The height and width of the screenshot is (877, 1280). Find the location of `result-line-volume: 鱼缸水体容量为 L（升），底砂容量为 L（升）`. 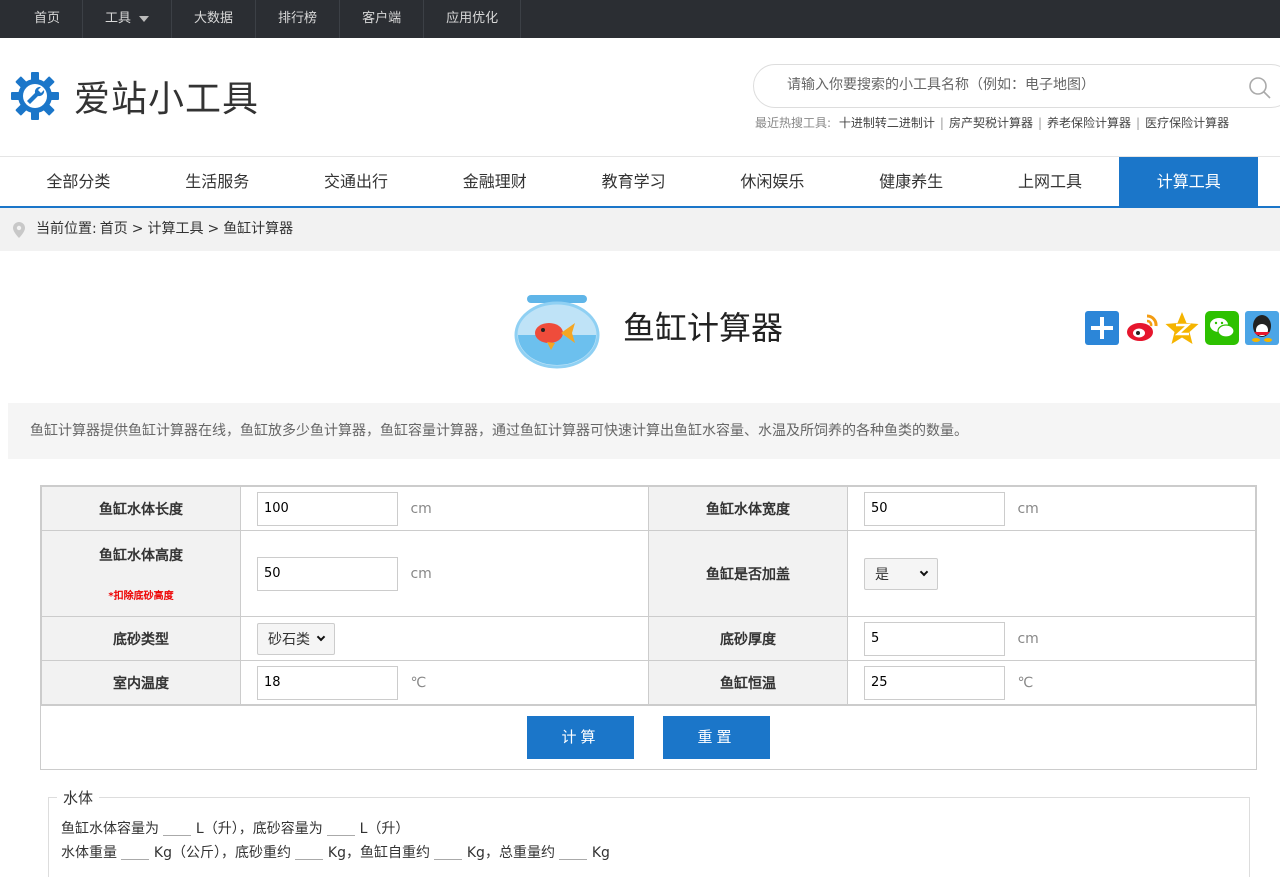

result-line-volume: 鱼缸水体容量为 L（升），底砂容量为 L（升） is located at coordinates (235, 828).